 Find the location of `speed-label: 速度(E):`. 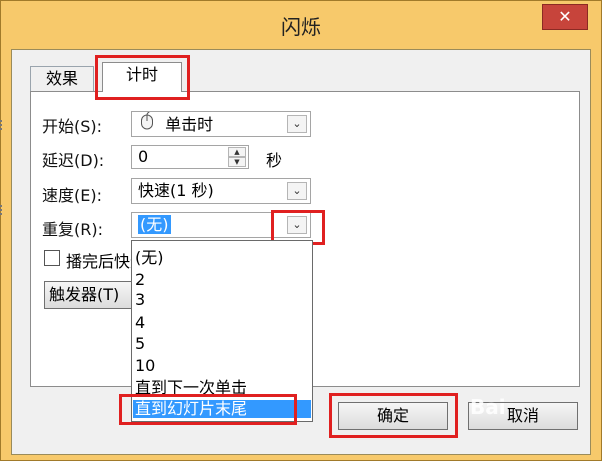

speed-label: 速度(E): is located at coordinates (72, 195).